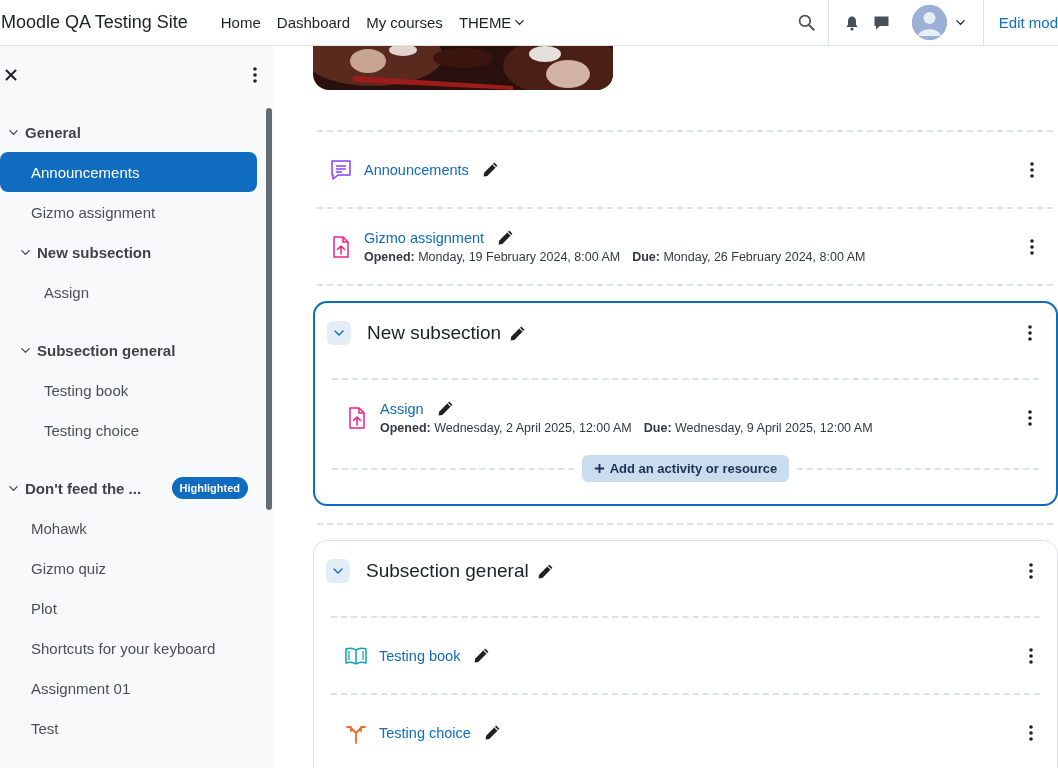 Image resolution: width=1058 pixels, height=768 pixels. I want to click on course-index-item: Gizmo assignment, so click(128, 212).